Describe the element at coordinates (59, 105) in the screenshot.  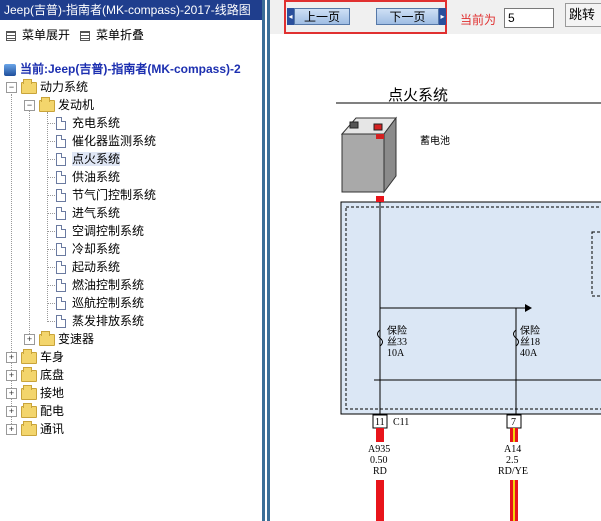
I see `tree-node-engine: − 发动机` at that location.